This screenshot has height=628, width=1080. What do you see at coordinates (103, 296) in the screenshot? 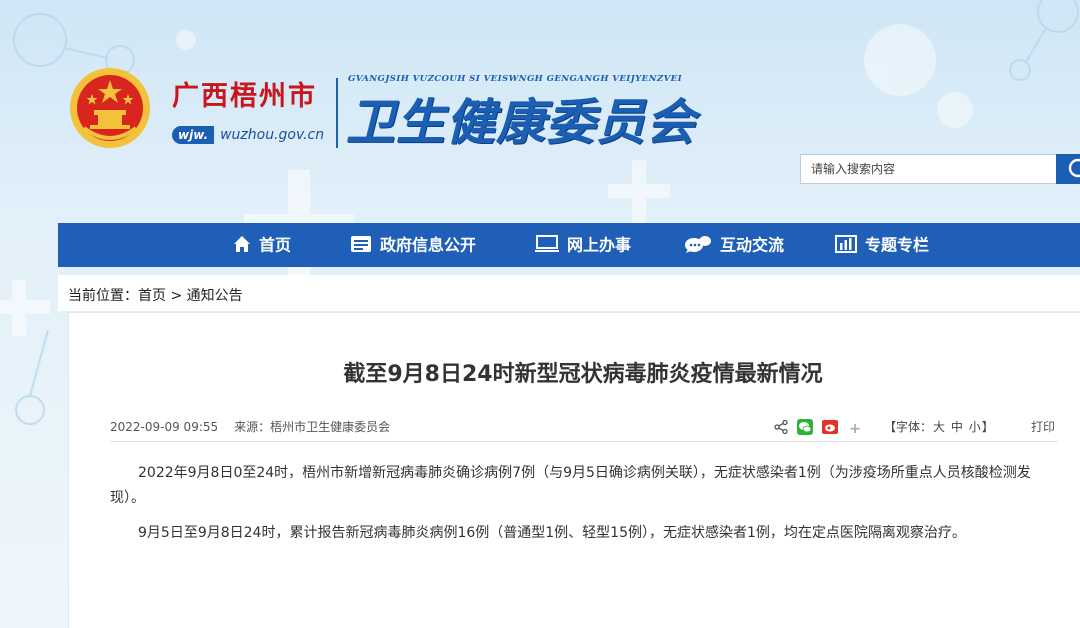
I see `breadcrumb-prefix: 当前位置：` at bounding box center [103, 296].